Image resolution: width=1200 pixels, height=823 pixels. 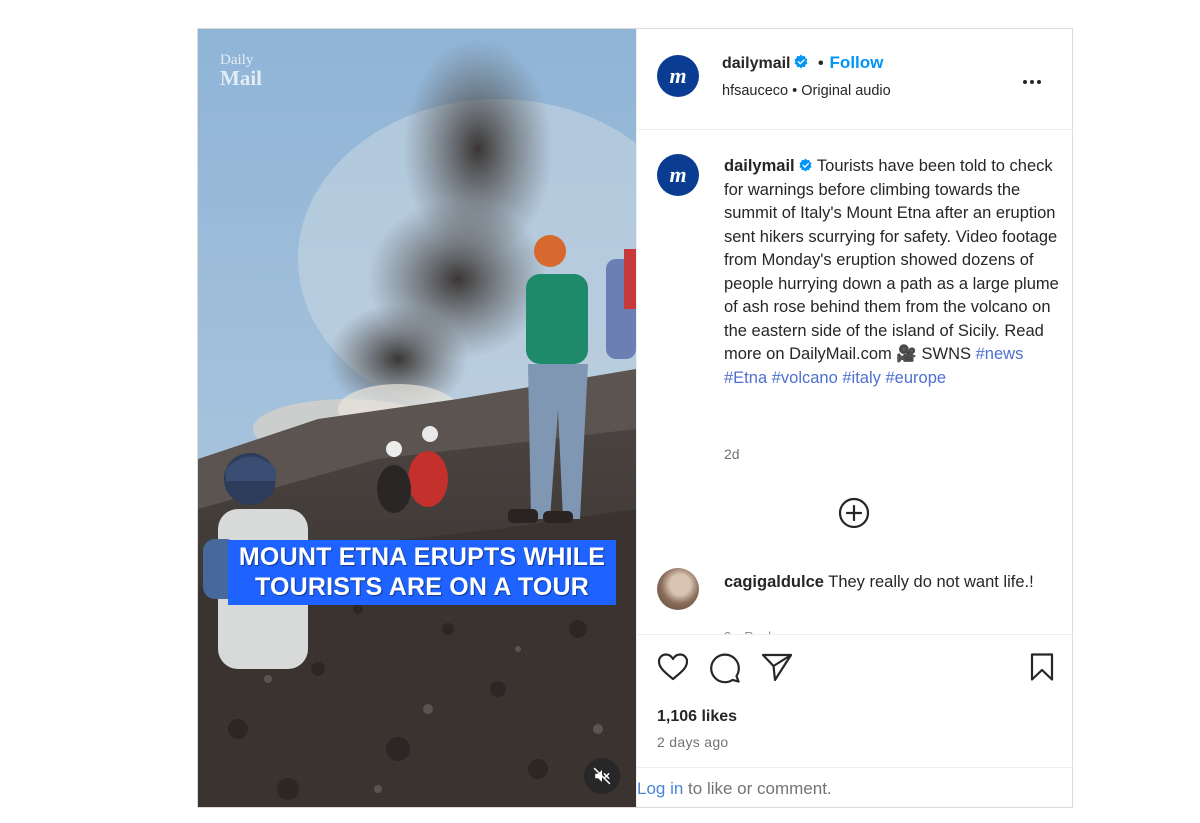 I want to click on comment-username: cagigaldulce, so click(x=774, y=582).